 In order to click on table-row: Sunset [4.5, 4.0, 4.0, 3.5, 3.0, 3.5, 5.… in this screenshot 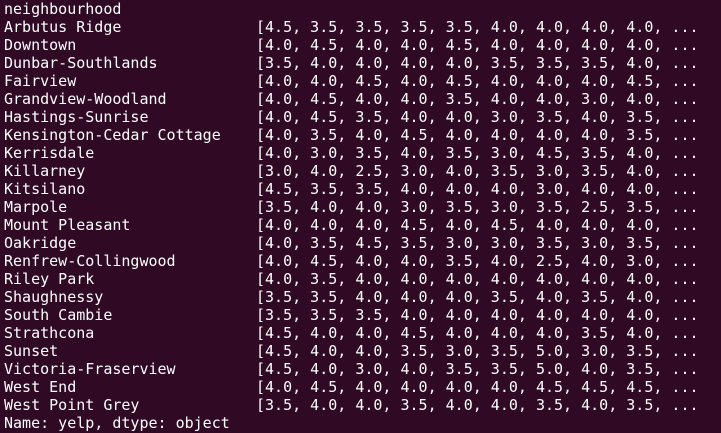, I will do `click(362, 351)`.